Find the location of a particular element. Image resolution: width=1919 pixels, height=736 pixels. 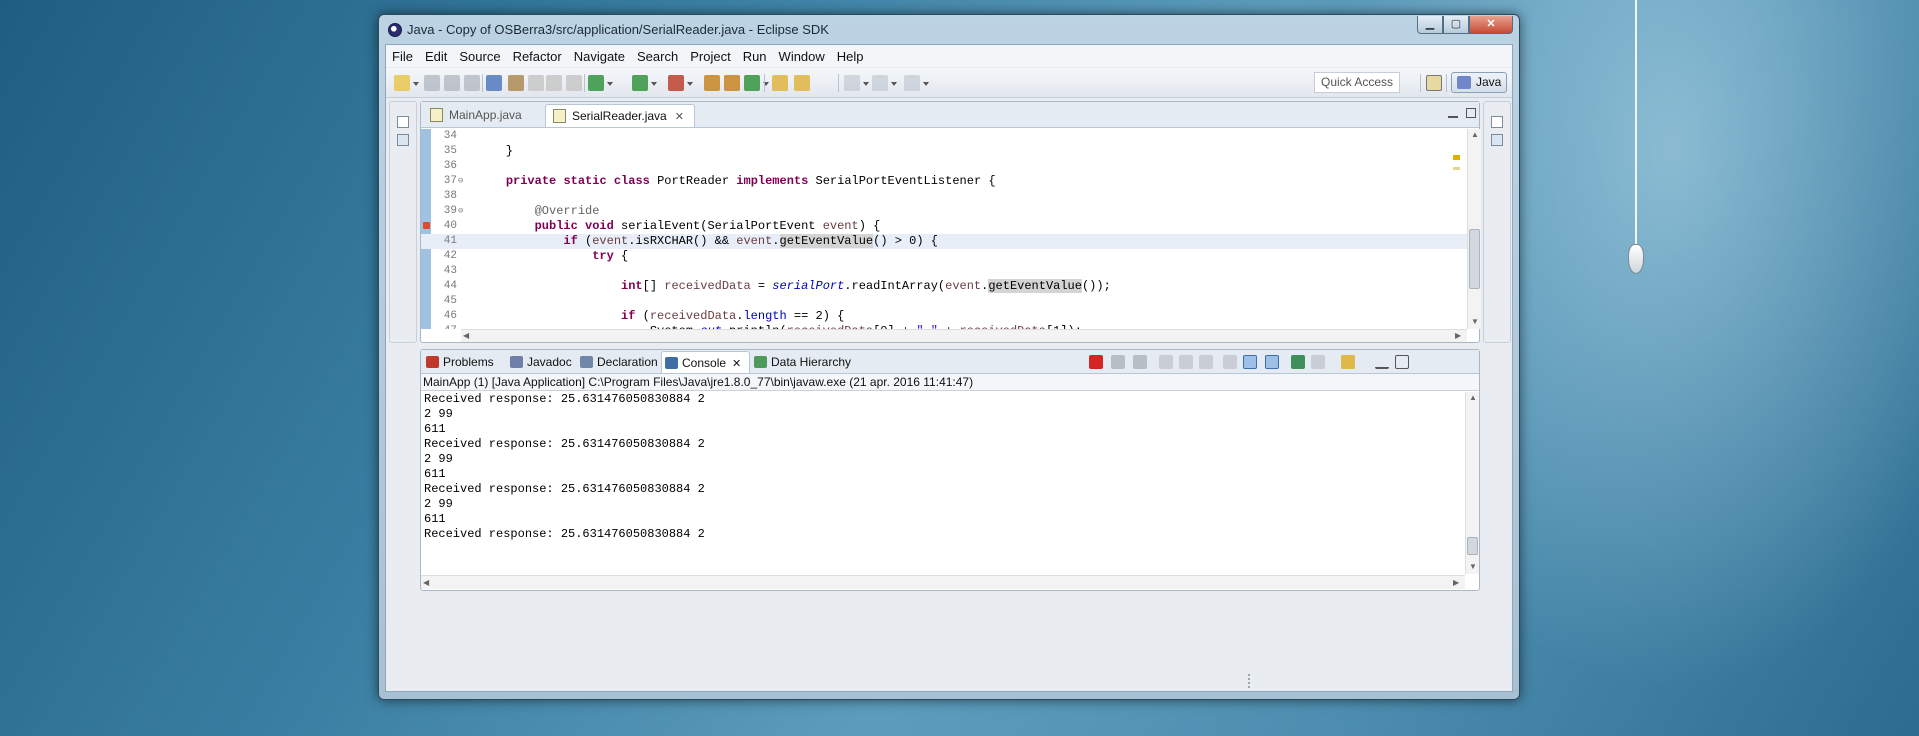

show-stderr-icon is located at coordinates (1272, 362).